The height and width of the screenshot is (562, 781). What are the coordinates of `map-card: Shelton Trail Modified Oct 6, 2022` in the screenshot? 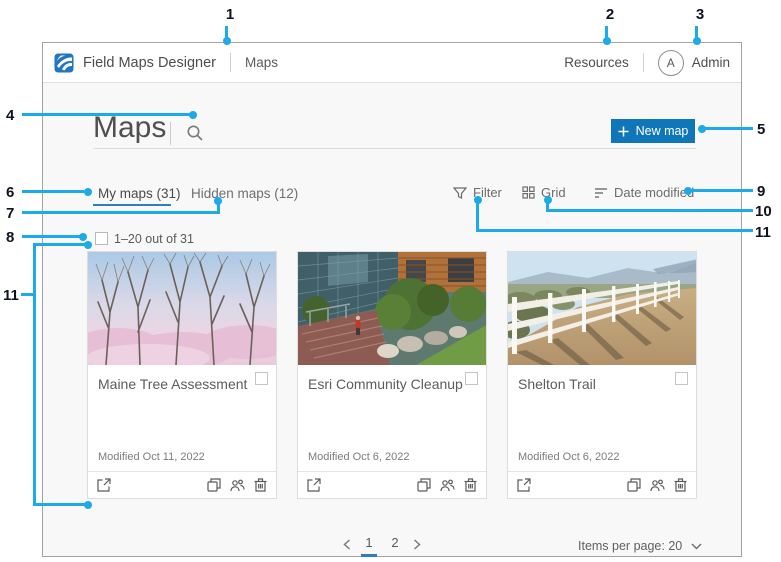 It's located at (602, 375).